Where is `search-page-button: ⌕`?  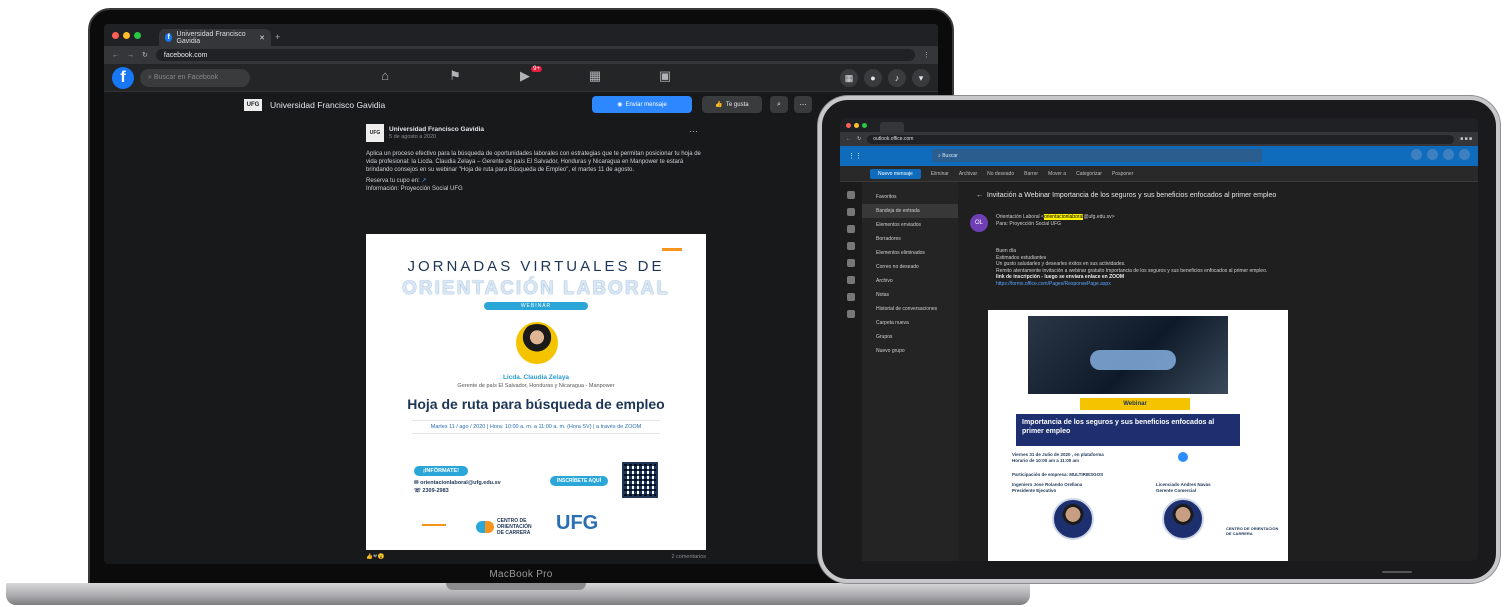 search-page-button: ⌕ is located at coordinates (779, 104).